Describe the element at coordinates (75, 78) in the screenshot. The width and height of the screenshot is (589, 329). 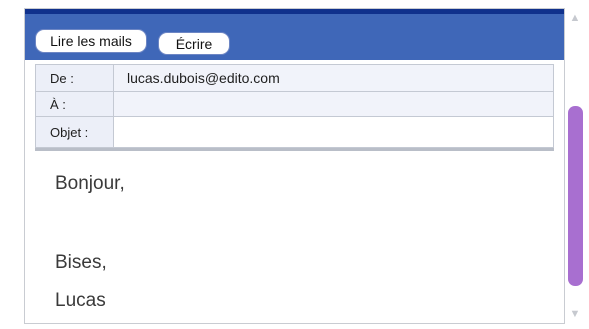
I see `from-label: De :` at that location.